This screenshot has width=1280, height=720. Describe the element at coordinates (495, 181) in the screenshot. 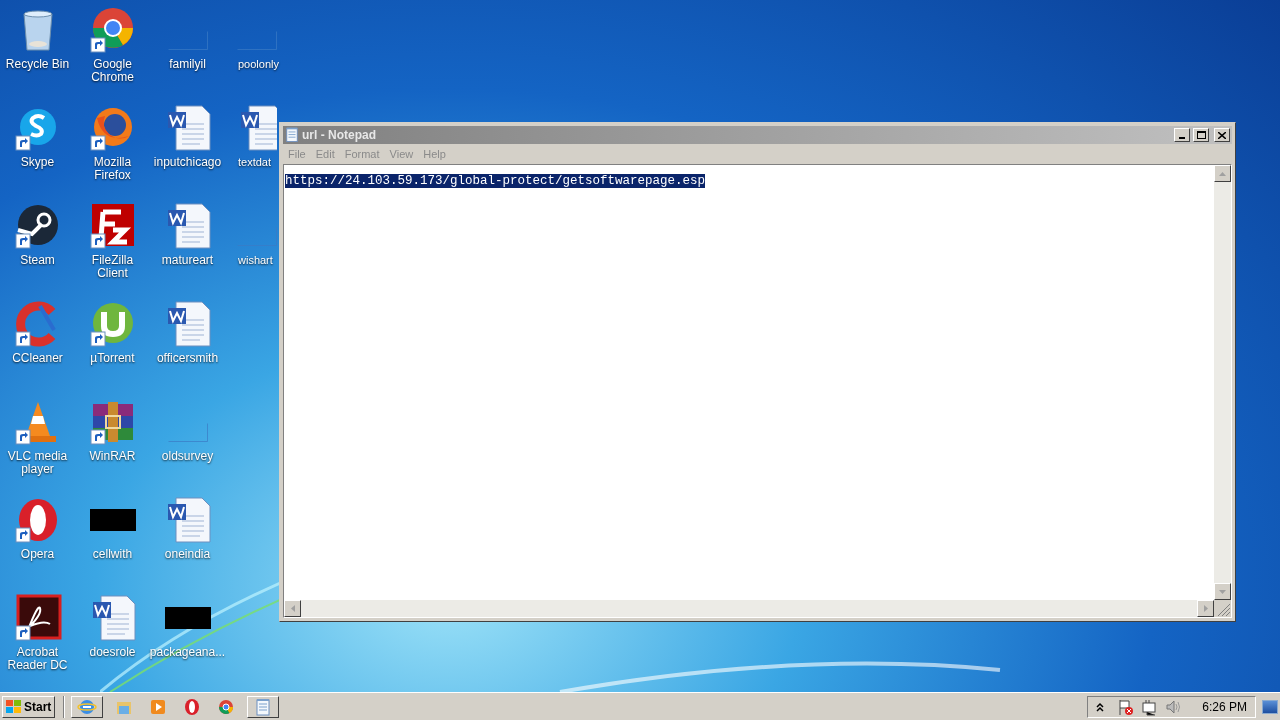

I see `document-text: https://24.103.59.173/global-protect/getsoftwarepage.esp` at that location.